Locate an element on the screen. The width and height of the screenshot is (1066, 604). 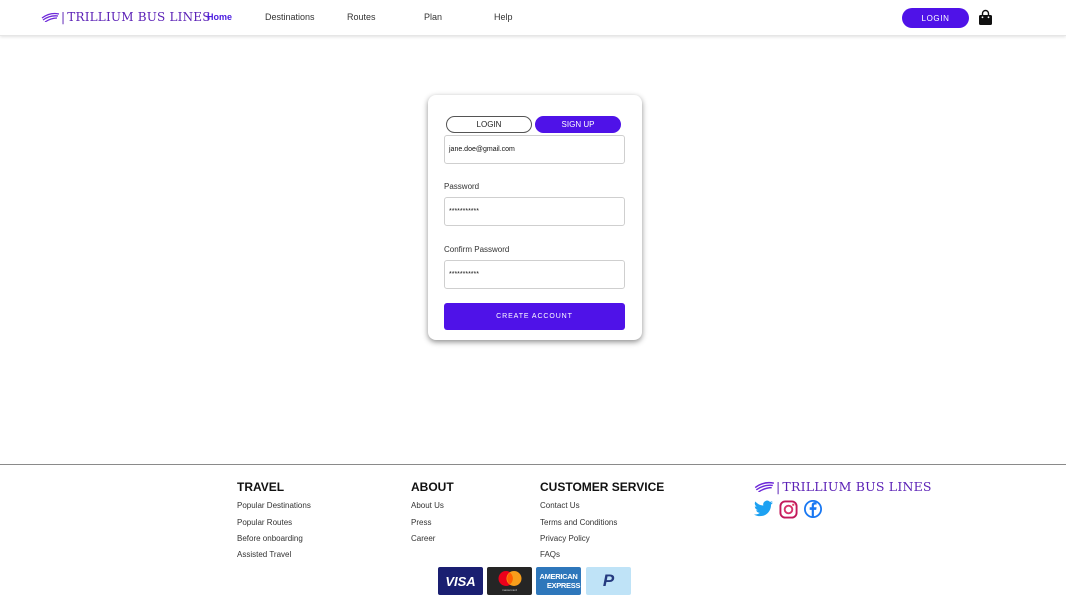
nav-plan: Plan is located at coordinates (433, 17).